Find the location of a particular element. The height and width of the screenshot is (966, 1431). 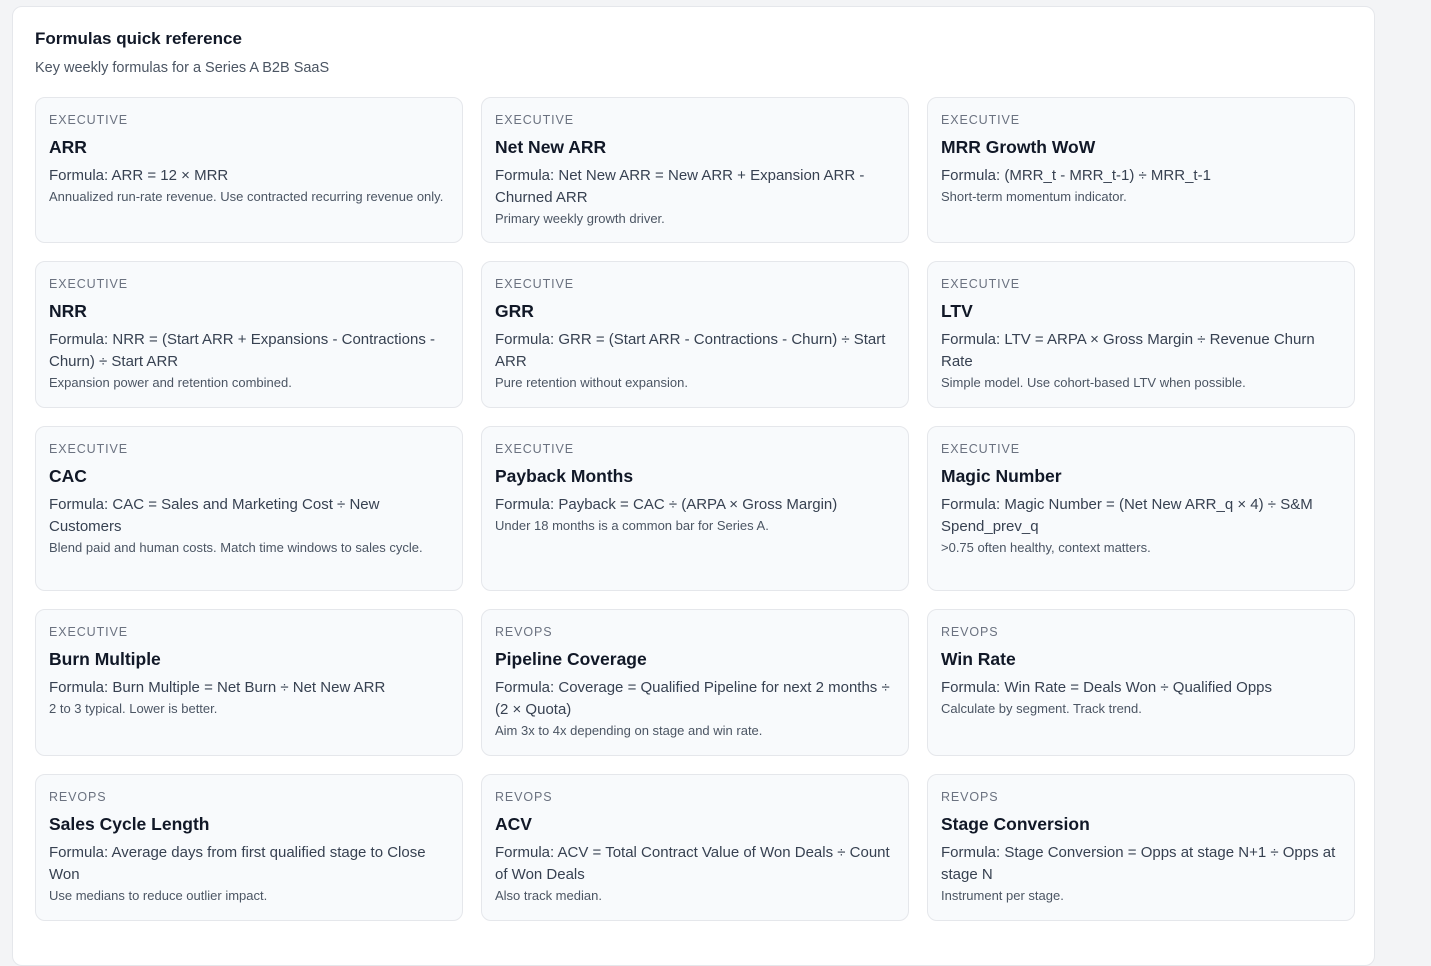

formula-expression: ARR = 12 × MRR is located at coordinates (170, 175).